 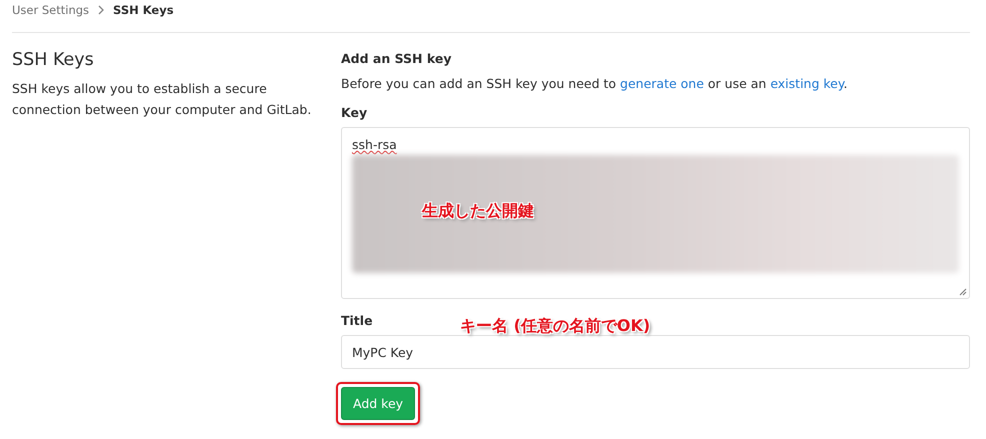 I want to click on intro-text: Before you can add an SSH key you need to generate one or use an existing key., so click(x=594, y=83).